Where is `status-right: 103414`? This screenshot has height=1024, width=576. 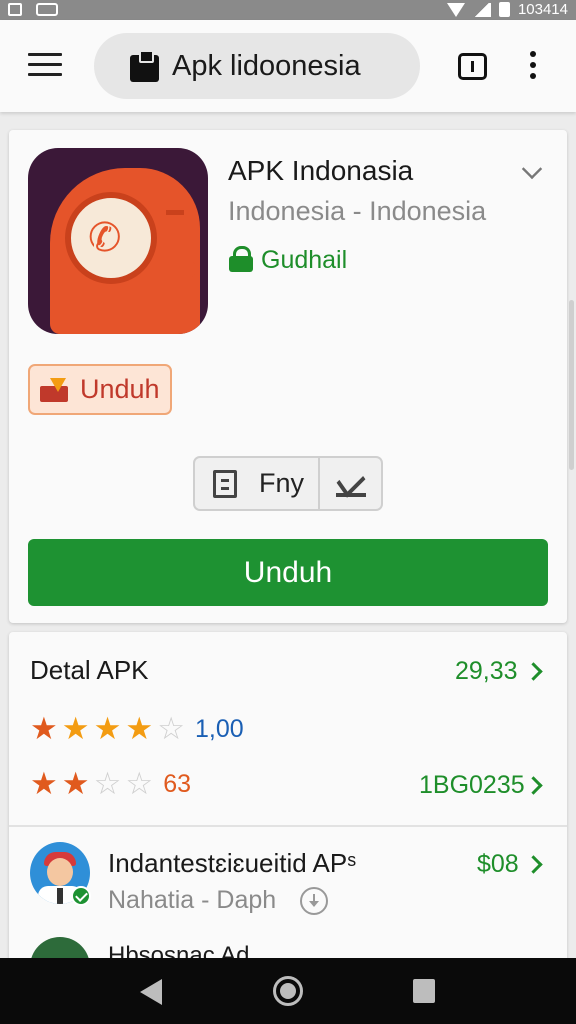 status-right: 103414 is located at coordinates (507, 9).